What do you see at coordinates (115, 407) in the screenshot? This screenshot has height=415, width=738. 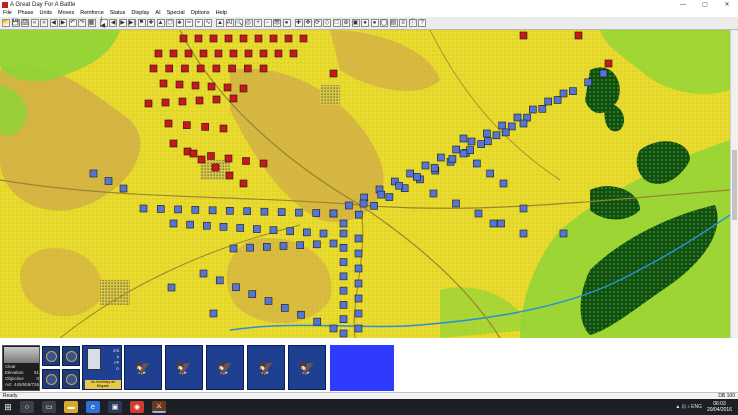 I see `store-icon: ▣` at bounding box center [115, 407].